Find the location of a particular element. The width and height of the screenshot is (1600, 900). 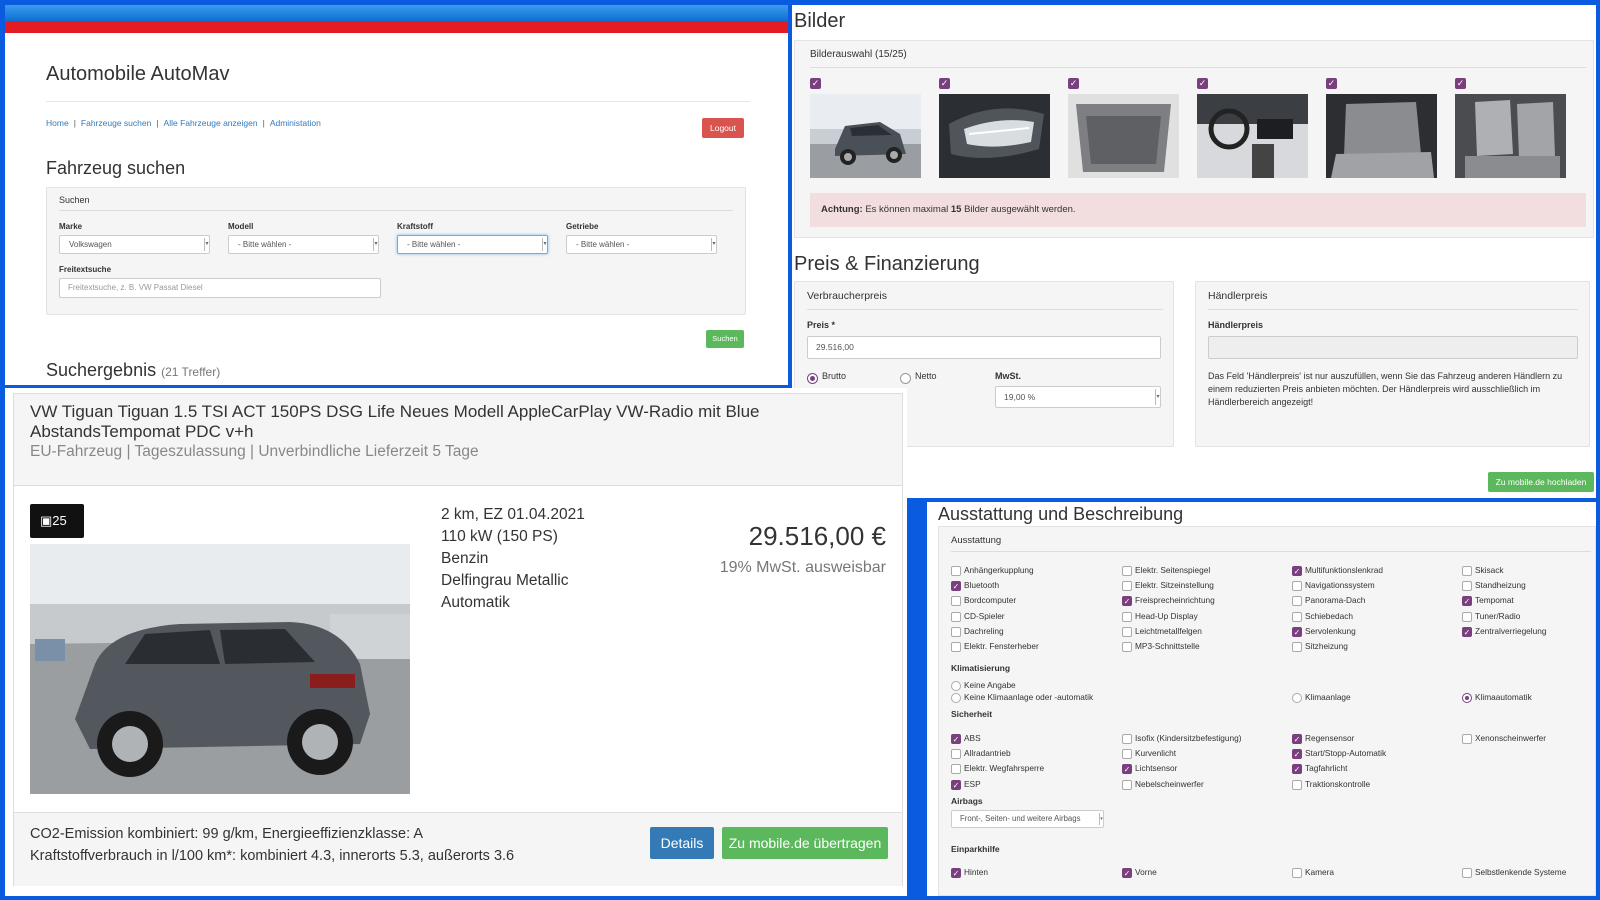

thumbnail-front-seats is located at coordinates (1510, 136).